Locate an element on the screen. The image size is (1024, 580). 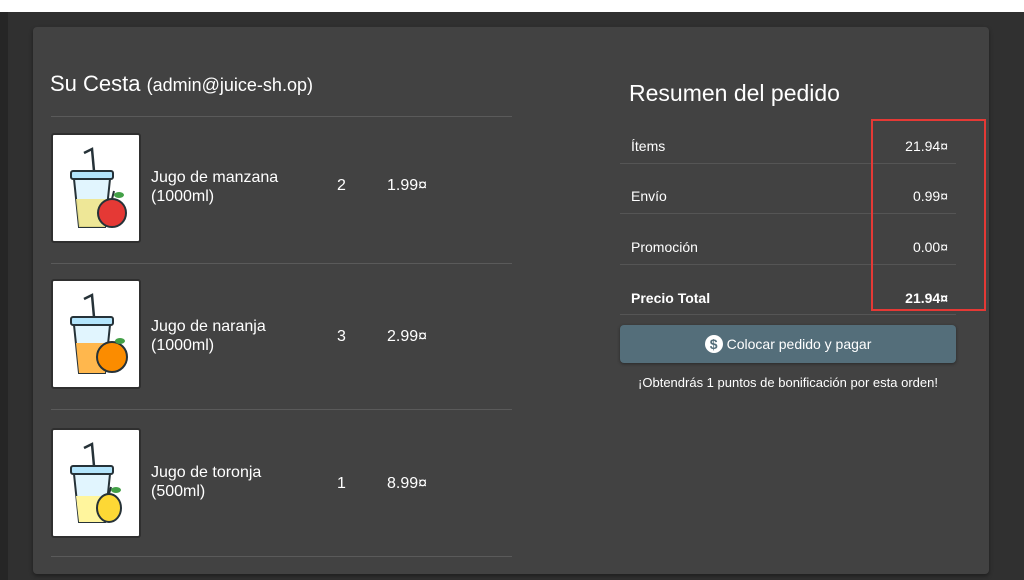
basket-user-email: (admin@juice-sh.op) is located at coordinates (229, 85).